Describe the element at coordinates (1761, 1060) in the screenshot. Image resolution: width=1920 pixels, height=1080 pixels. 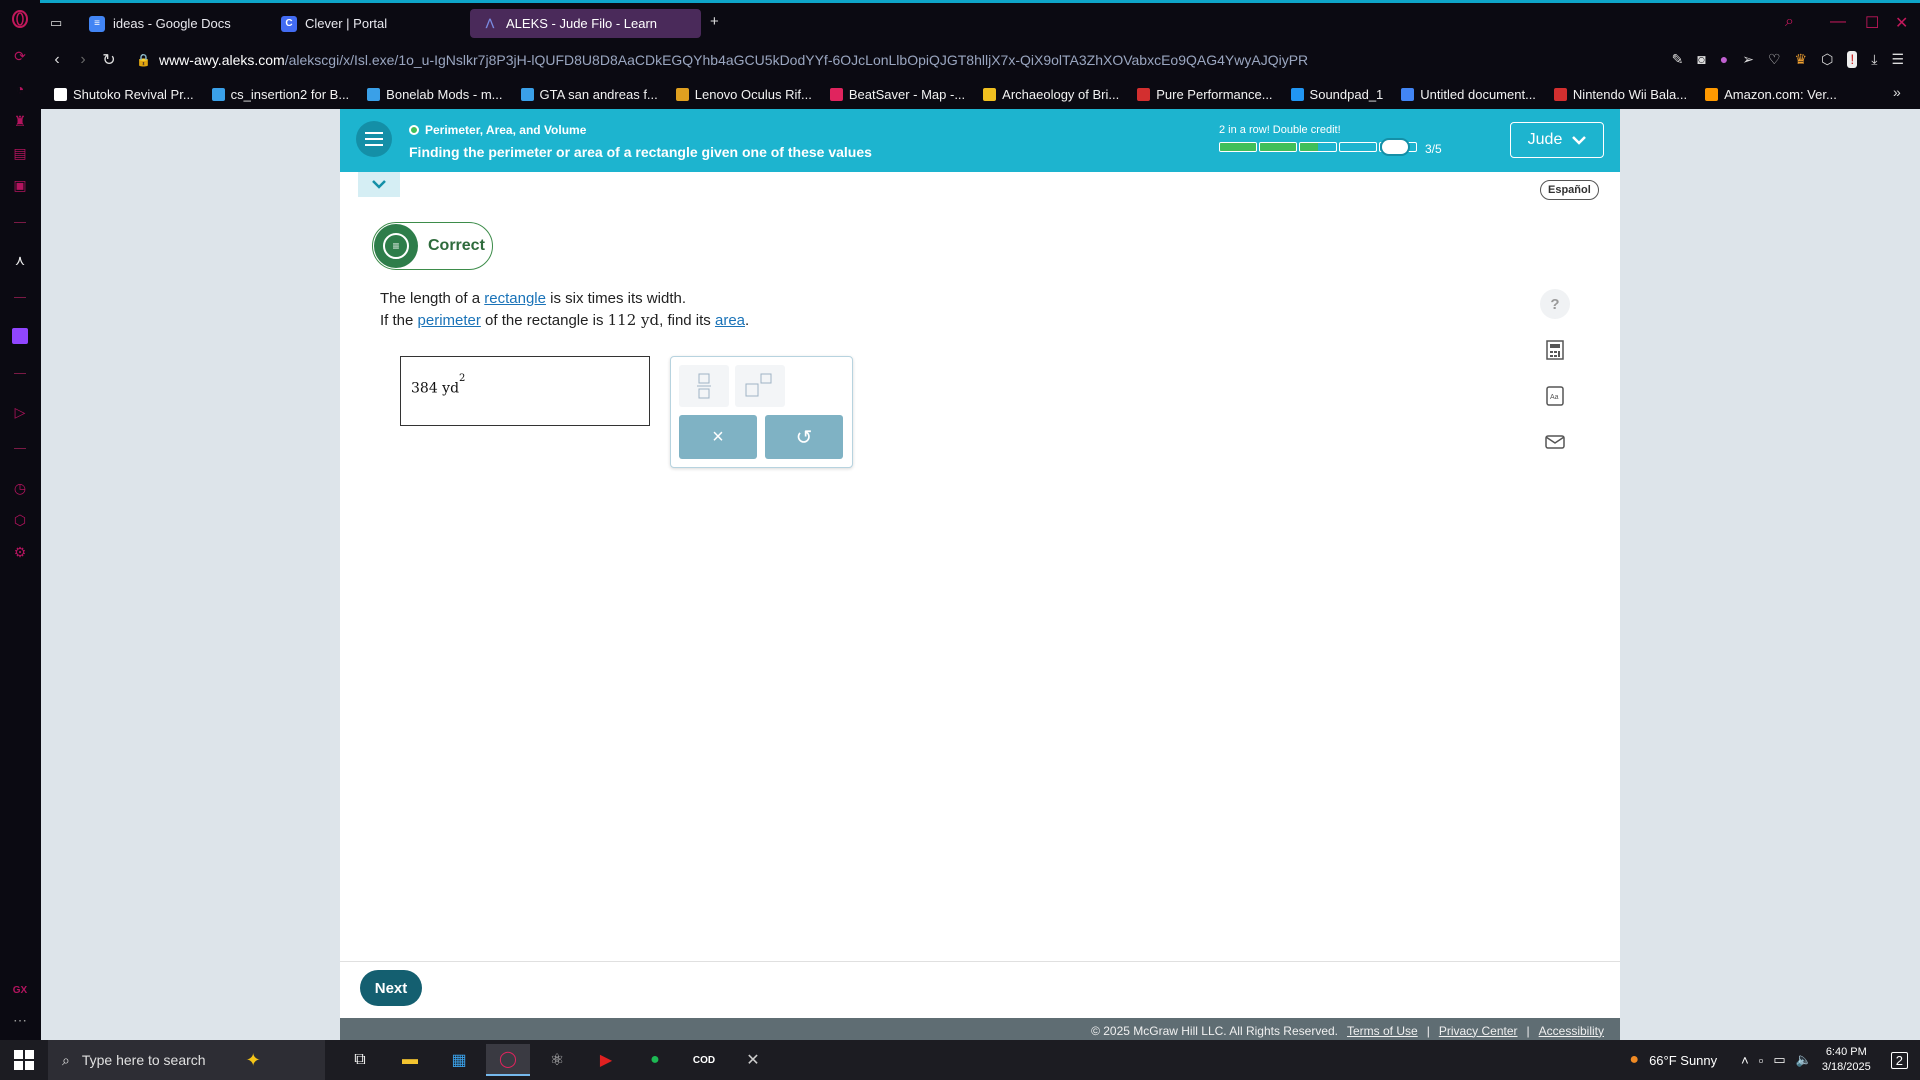
I see `device-icon: ▫` at that location.